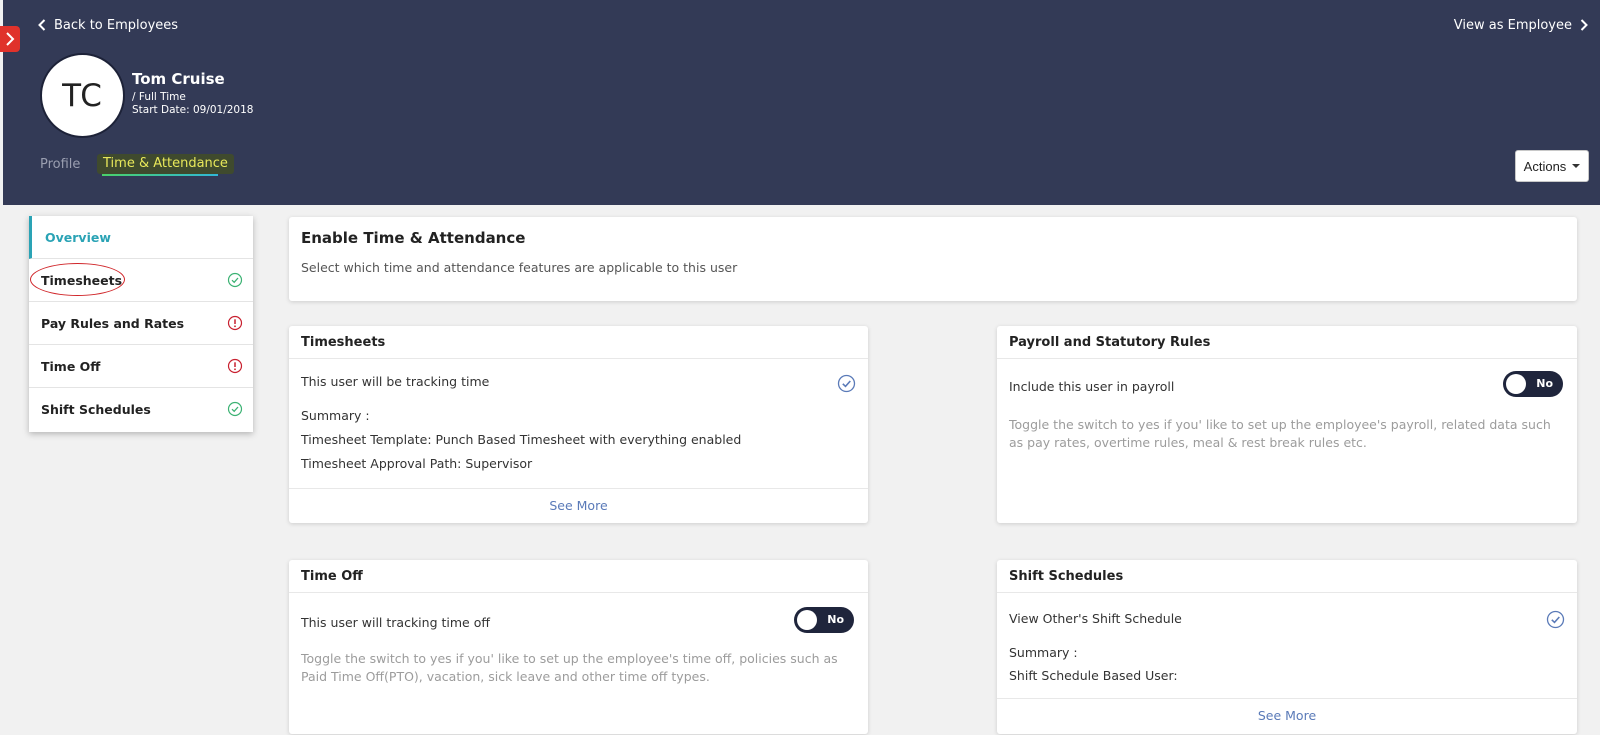  I want to click on view-shift-schedule-text: View Other's Shift Schedule, so click(1095, 618).